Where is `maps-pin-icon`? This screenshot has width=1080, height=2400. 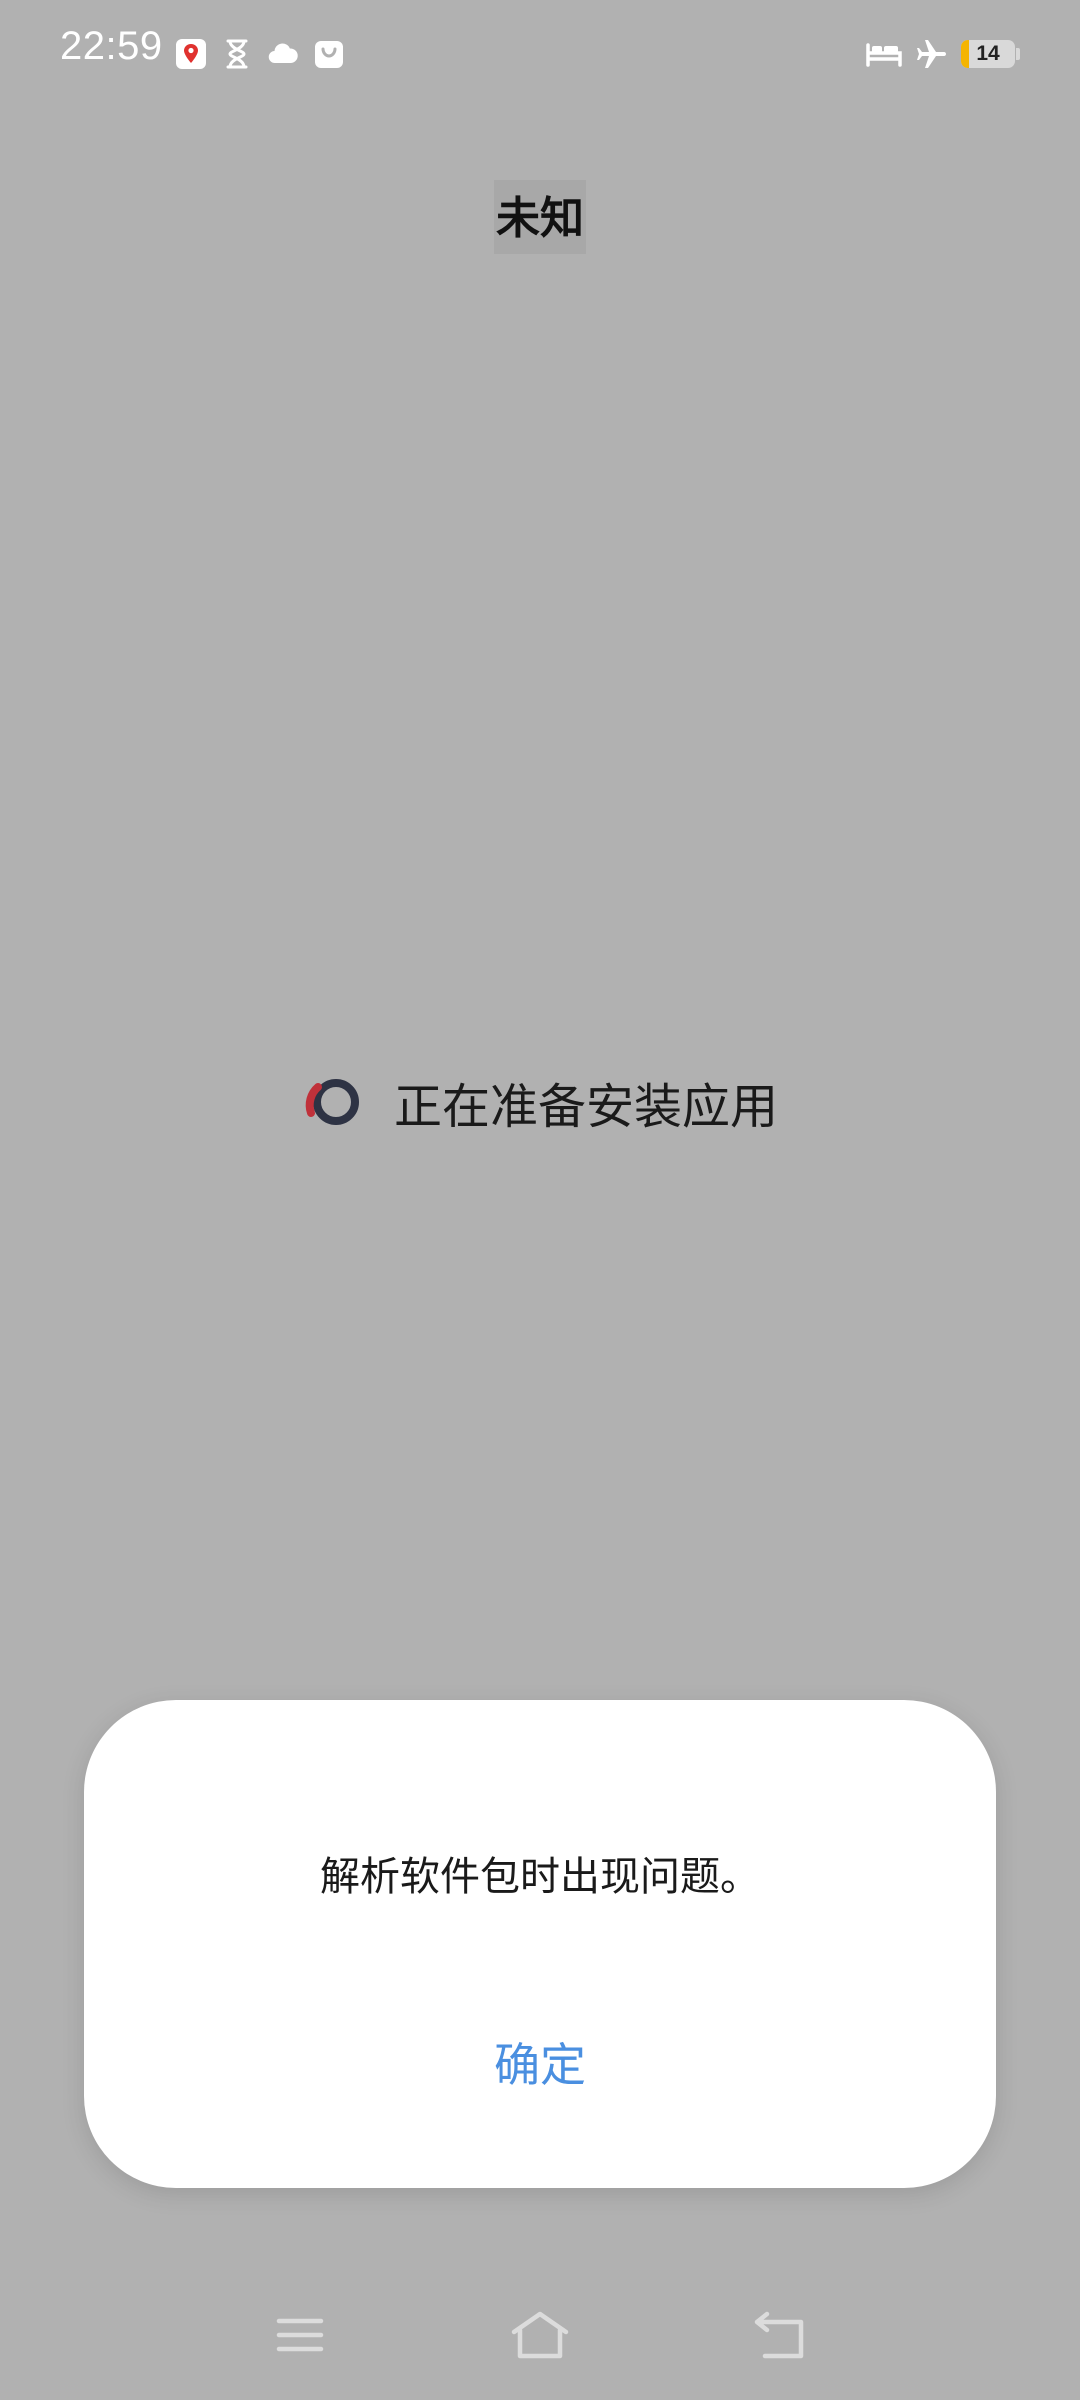 maps-pin-icon is located at coordinates (191, 54).